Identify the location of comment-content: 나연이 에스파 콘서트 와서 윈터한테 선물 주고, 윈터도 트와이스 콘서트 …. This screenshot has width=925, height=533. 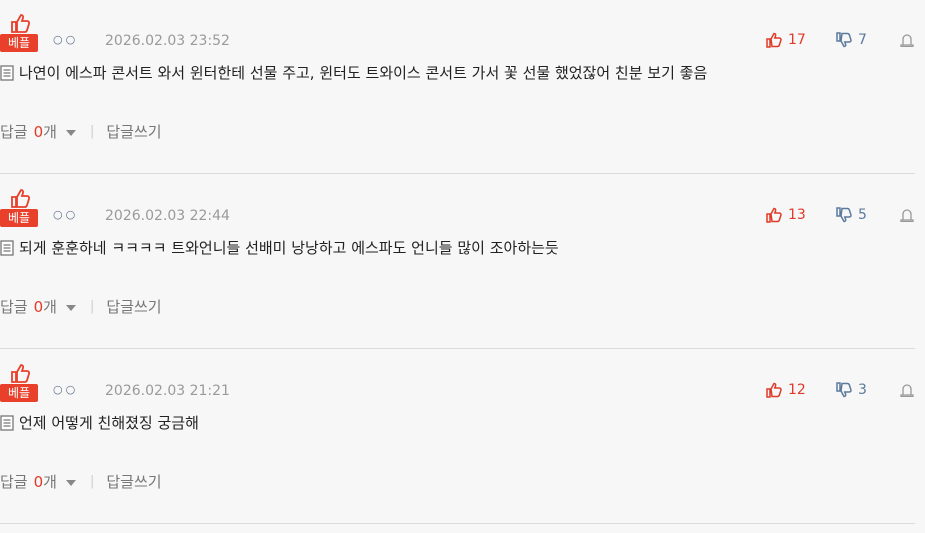
(353, 72).